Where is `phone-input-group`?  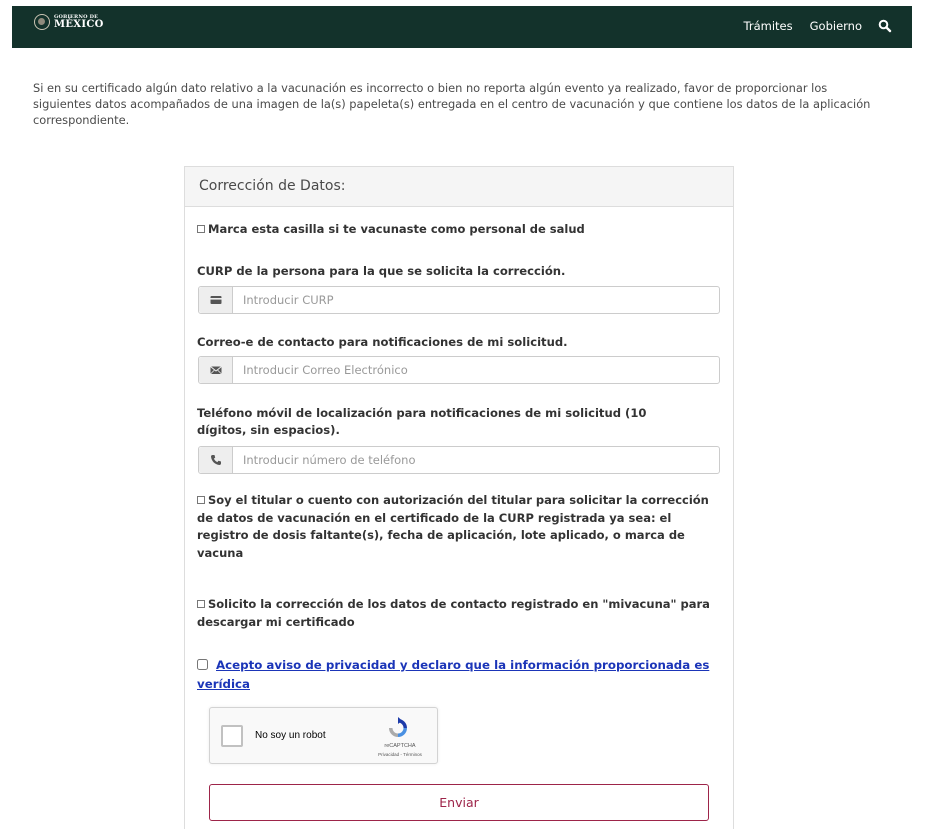
phone-input-group is located at coordinates (459, 460).